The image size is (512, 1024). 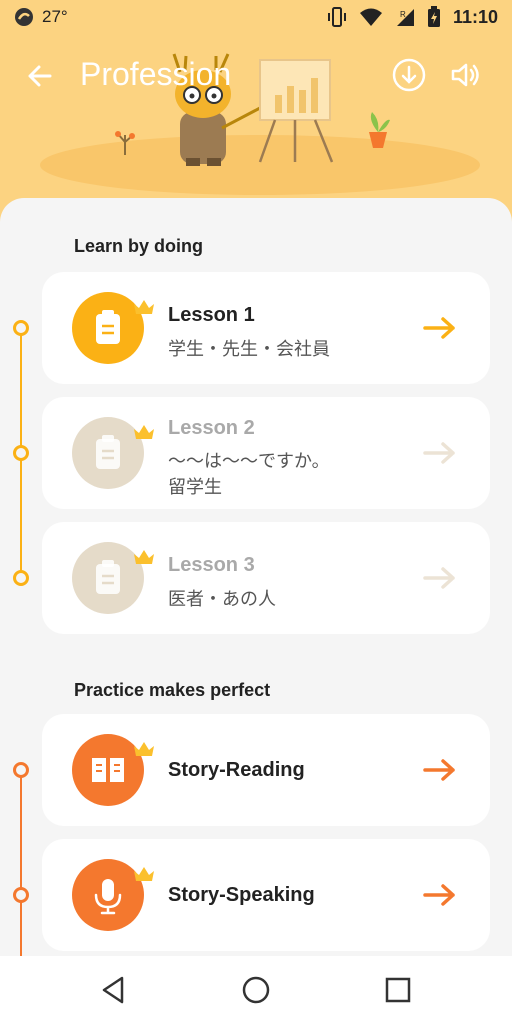 I want to click on story-reading-card: Story-Reading, so click(x=266, y=770).